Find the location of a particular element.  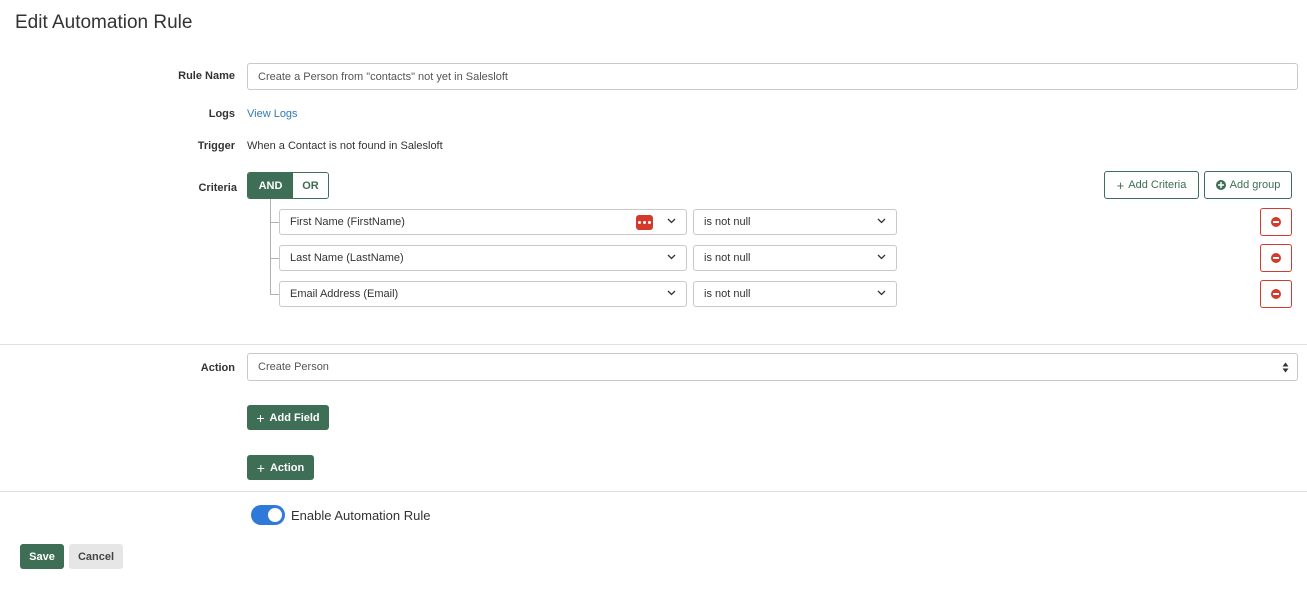

add-group-button: Add group is located at coordinates (1248, 185).